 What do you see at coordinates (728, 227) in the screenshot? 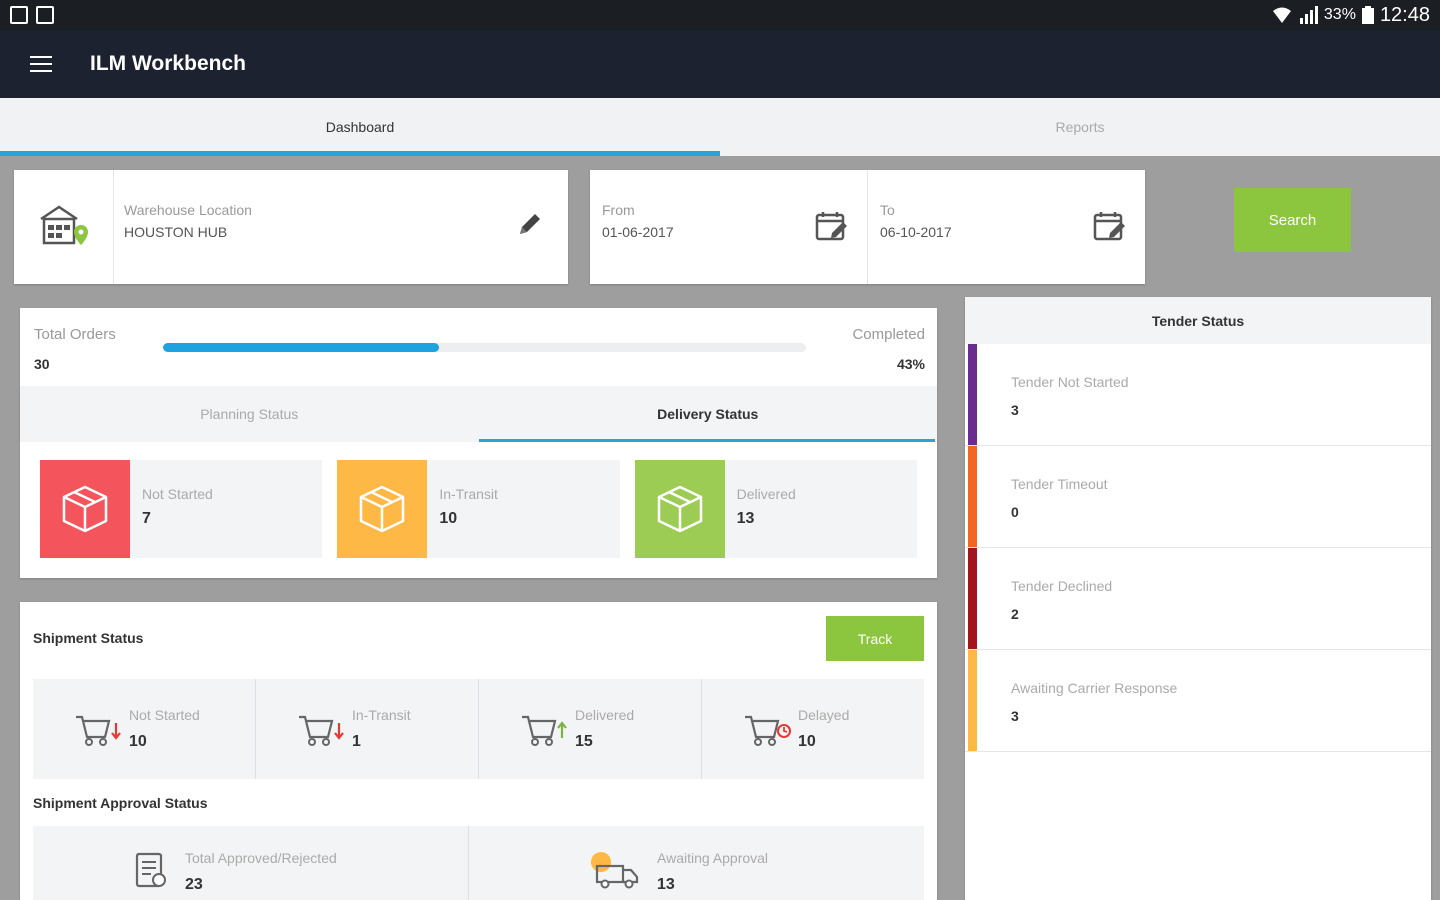
I see `from-date-field: From 01-06-2017` at bounding box center [728, 227].